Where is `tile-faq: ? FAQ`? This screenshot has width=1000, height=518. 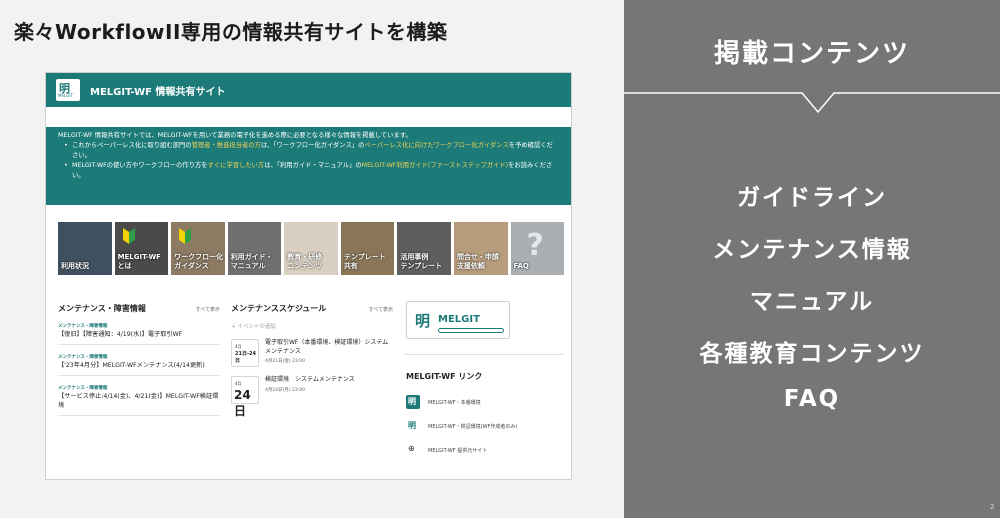
tile-faq: ? FAQ is located at coordinates (537, 248).